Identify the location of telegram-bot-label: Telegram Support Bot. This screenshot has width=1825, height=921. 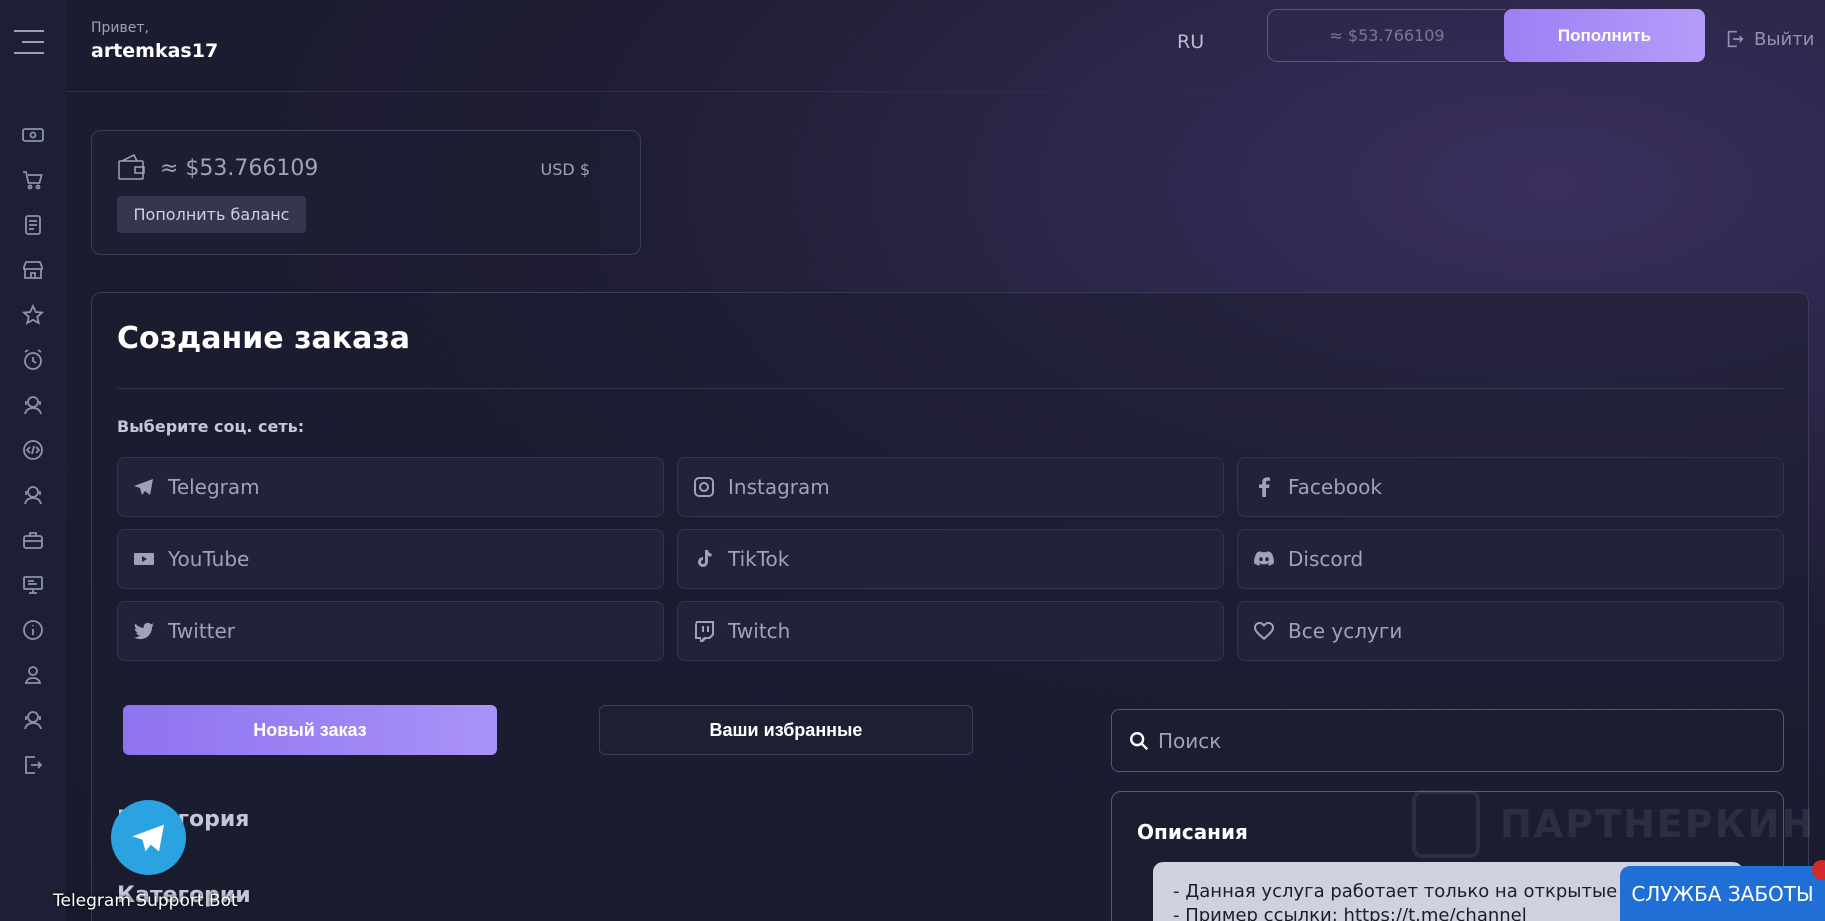
(145, 901).